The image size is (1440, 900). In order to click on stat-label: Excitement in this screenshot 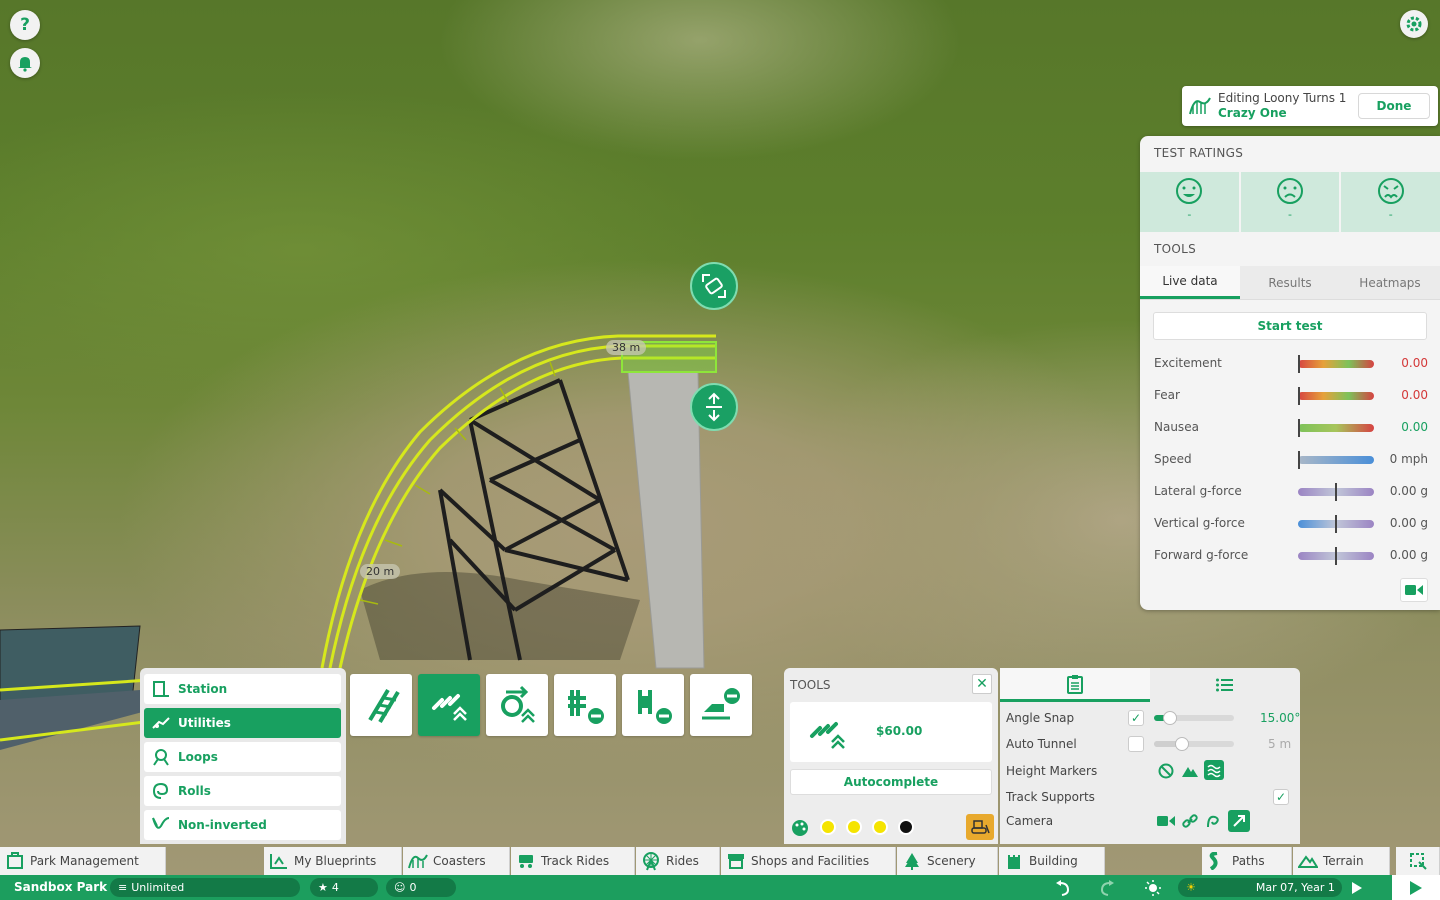, I will do `click(1188, 363)`.